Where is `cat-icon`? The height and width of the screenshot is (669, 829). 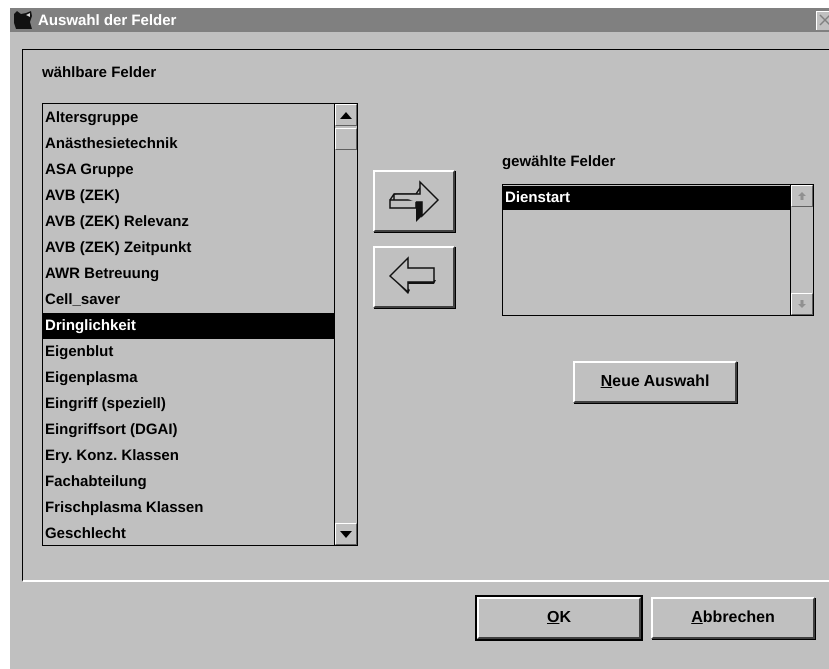
cat-icon is located at coordinates (23, 20).